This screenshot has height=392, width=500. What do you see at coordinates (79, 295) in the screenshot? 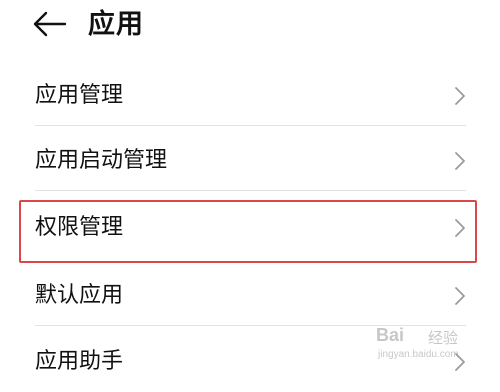
I see `menu-item-label: 默认应用` at bounding box center [79, 295].